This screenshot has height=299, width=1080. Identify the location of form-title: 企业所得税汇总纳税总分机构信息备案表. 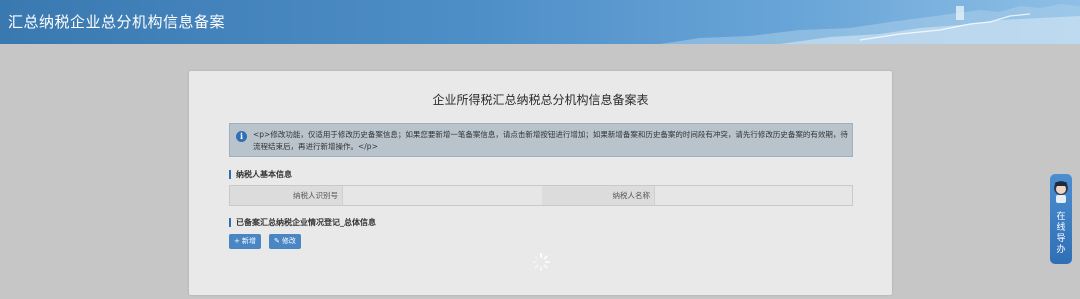
(540, 100).